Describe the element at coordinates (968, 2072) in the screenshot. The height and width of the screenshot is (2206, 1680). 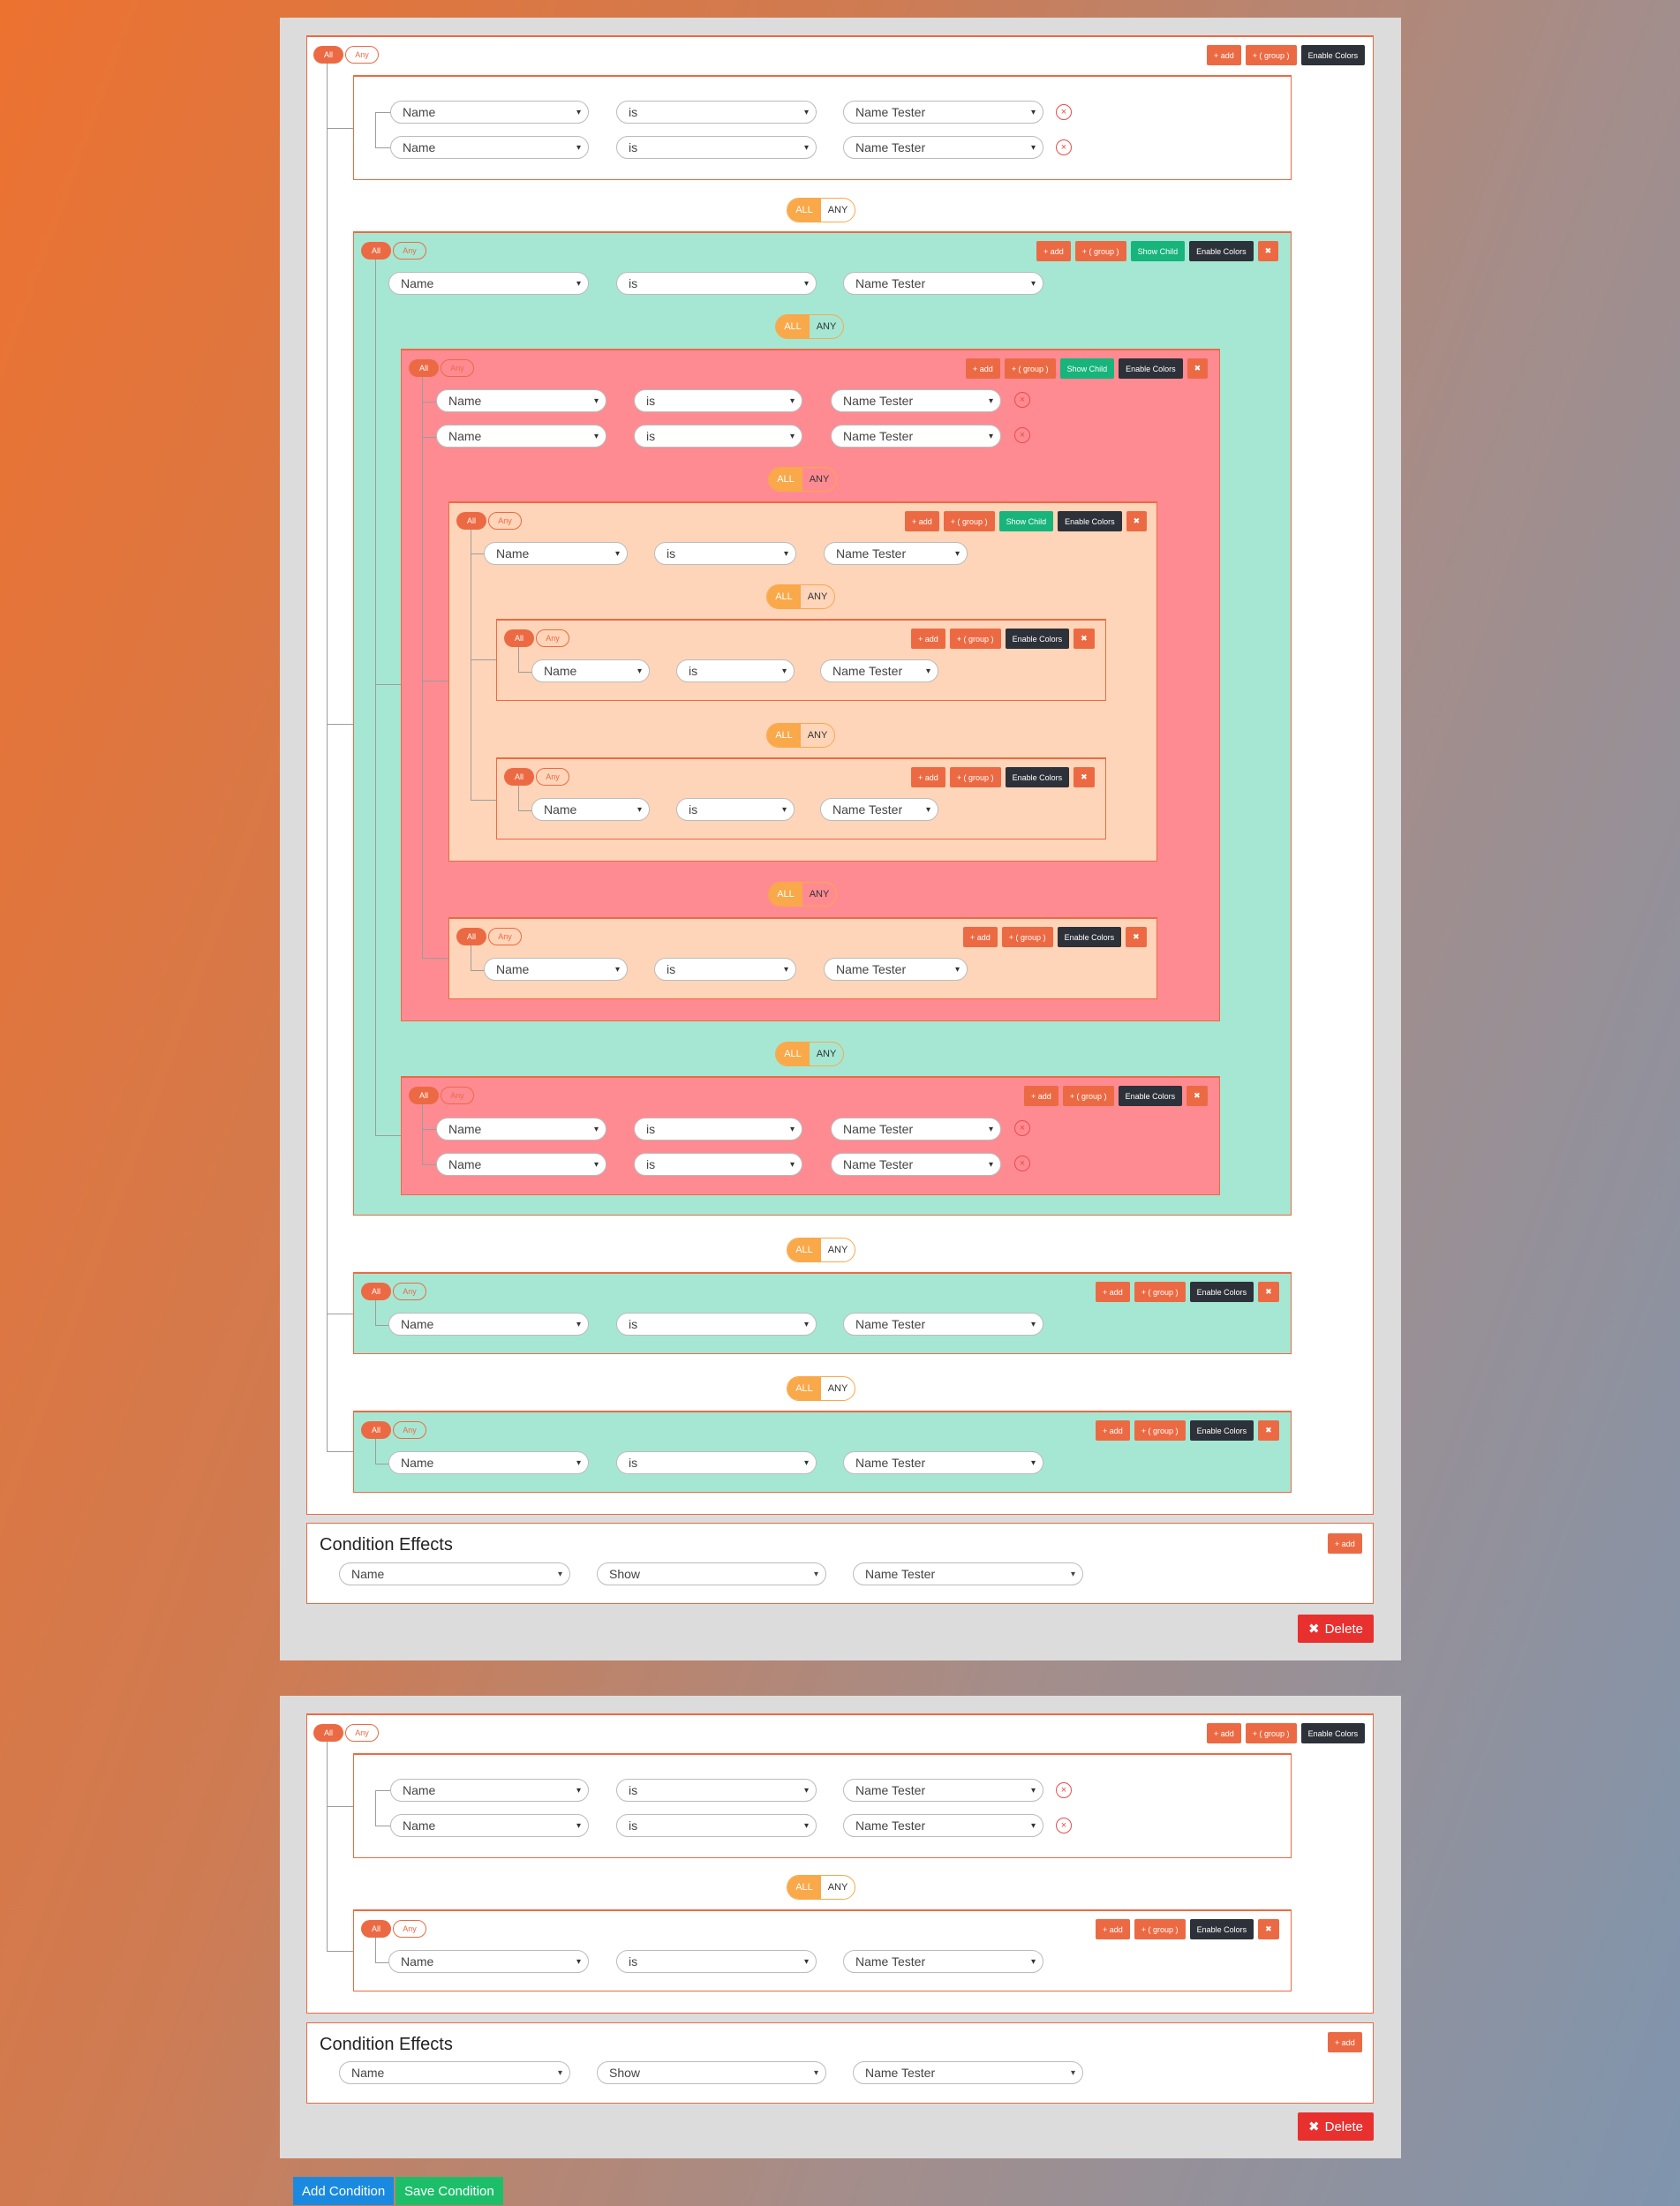
I see `effect-value-select: Name Tester` at that location.